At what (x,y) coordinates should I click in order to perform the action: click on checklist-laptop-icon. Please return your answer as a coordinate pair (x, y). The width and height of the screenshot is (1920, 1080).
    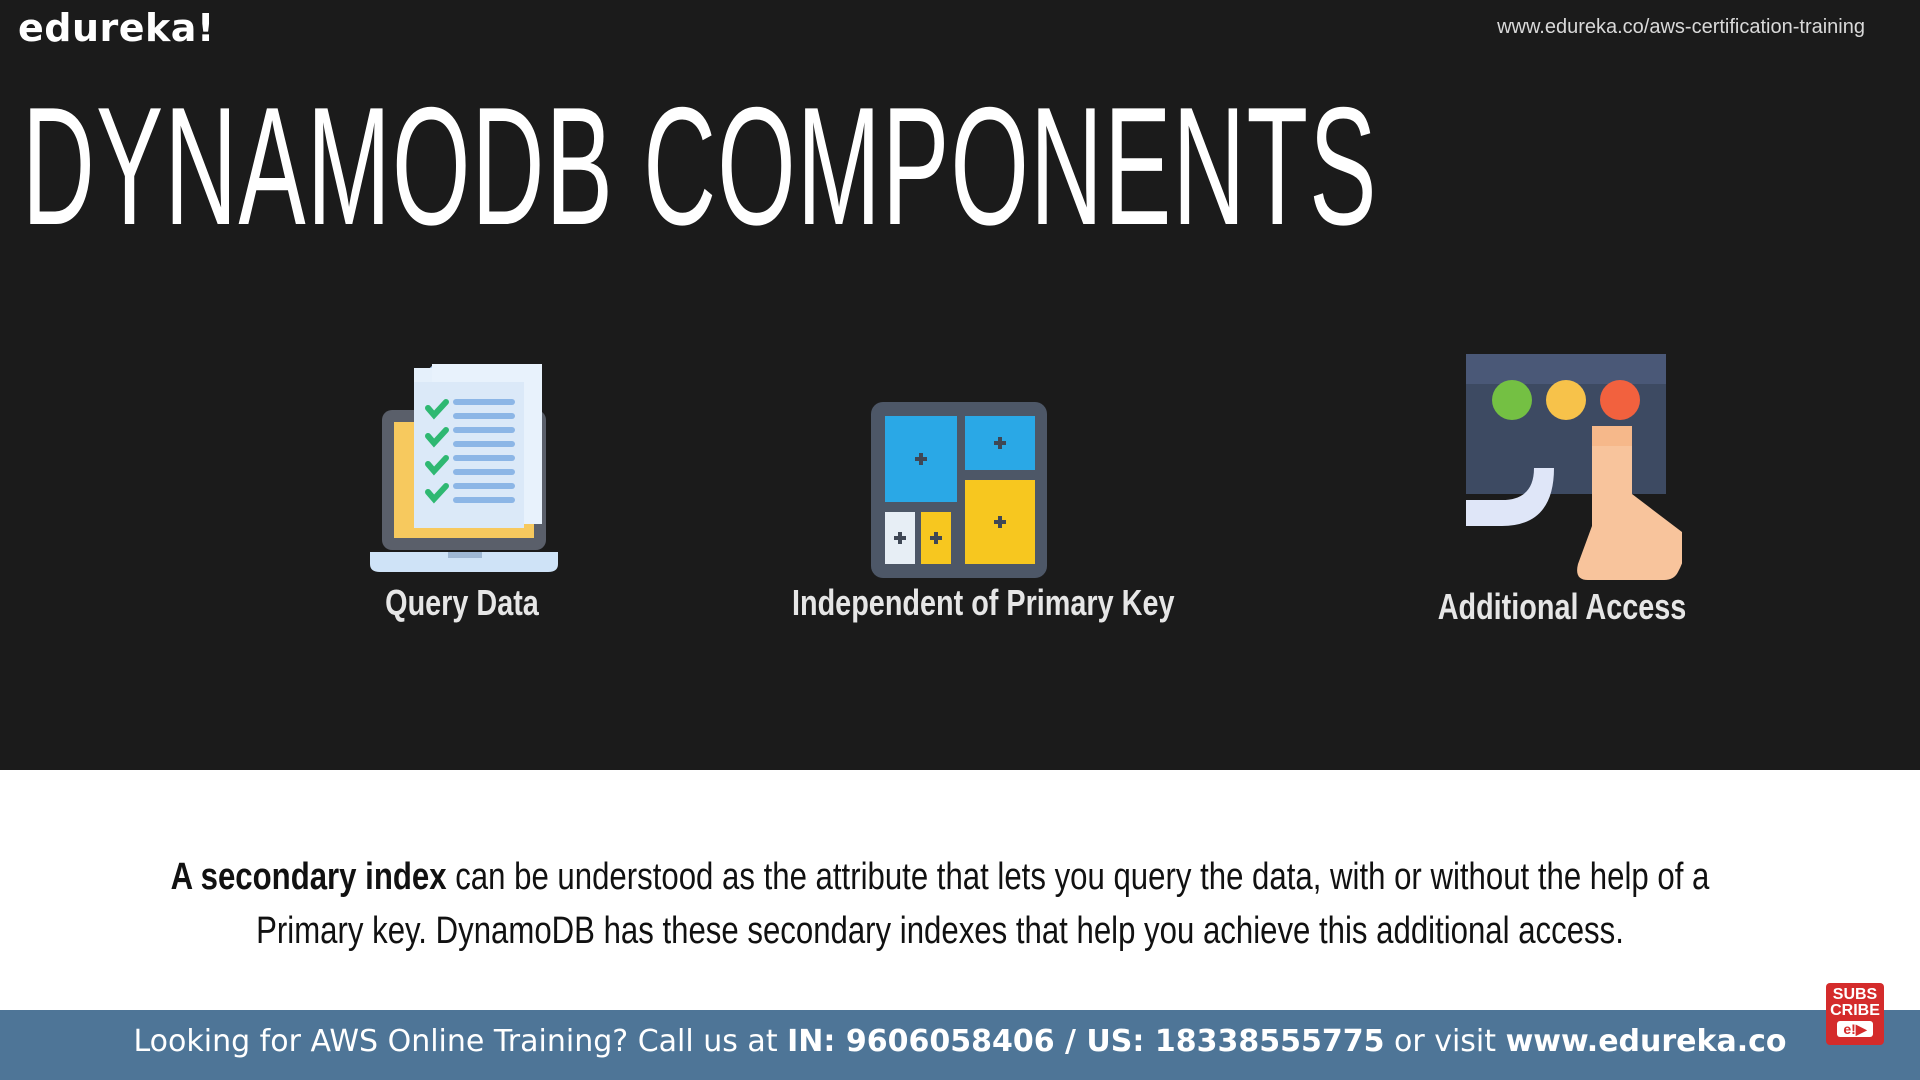
    Looking at the image, I should click on (462, 465).